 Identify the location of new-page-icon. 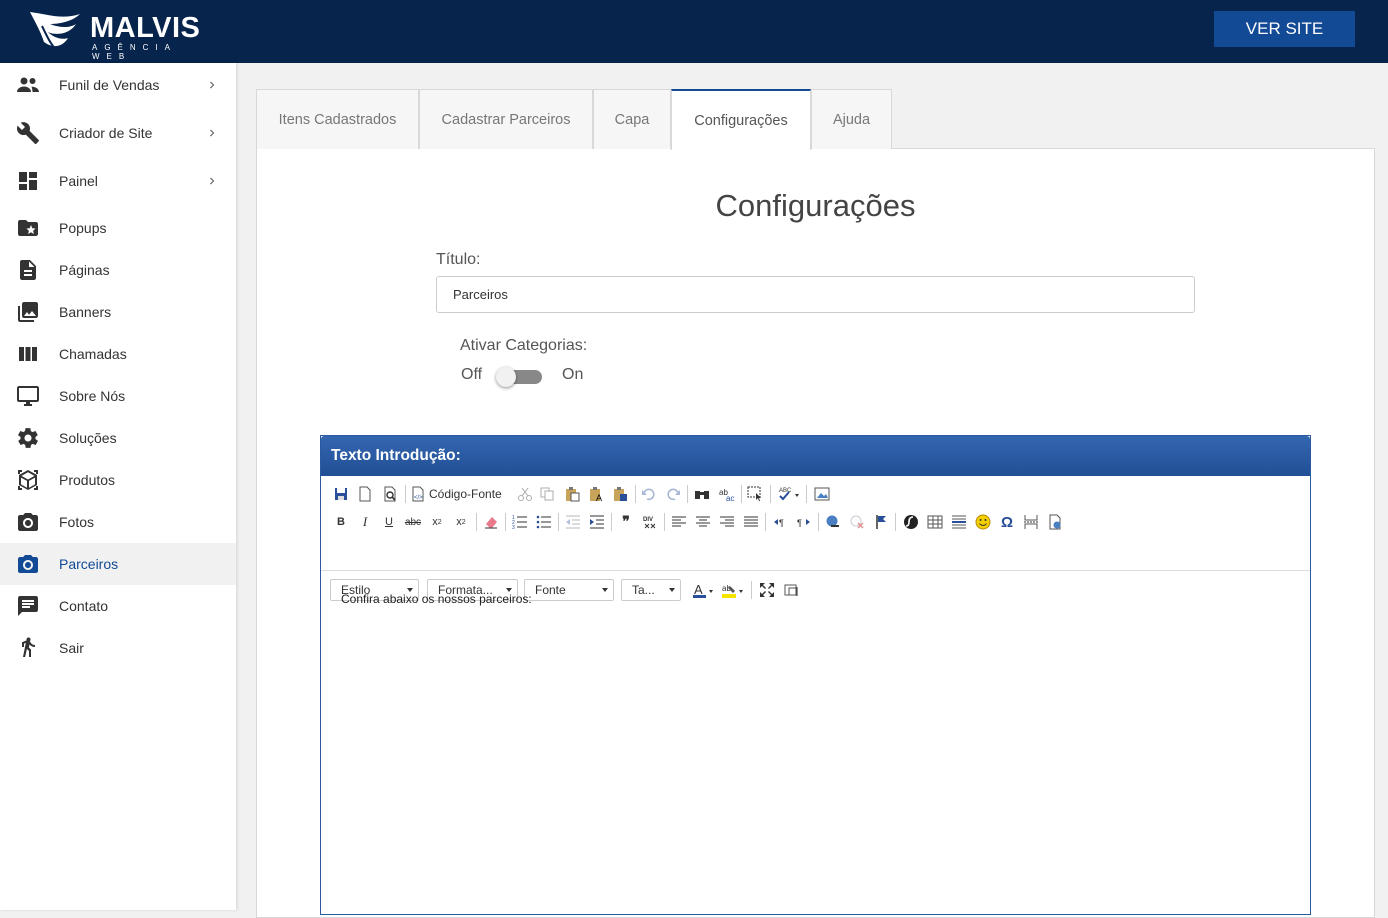
(365, 494).